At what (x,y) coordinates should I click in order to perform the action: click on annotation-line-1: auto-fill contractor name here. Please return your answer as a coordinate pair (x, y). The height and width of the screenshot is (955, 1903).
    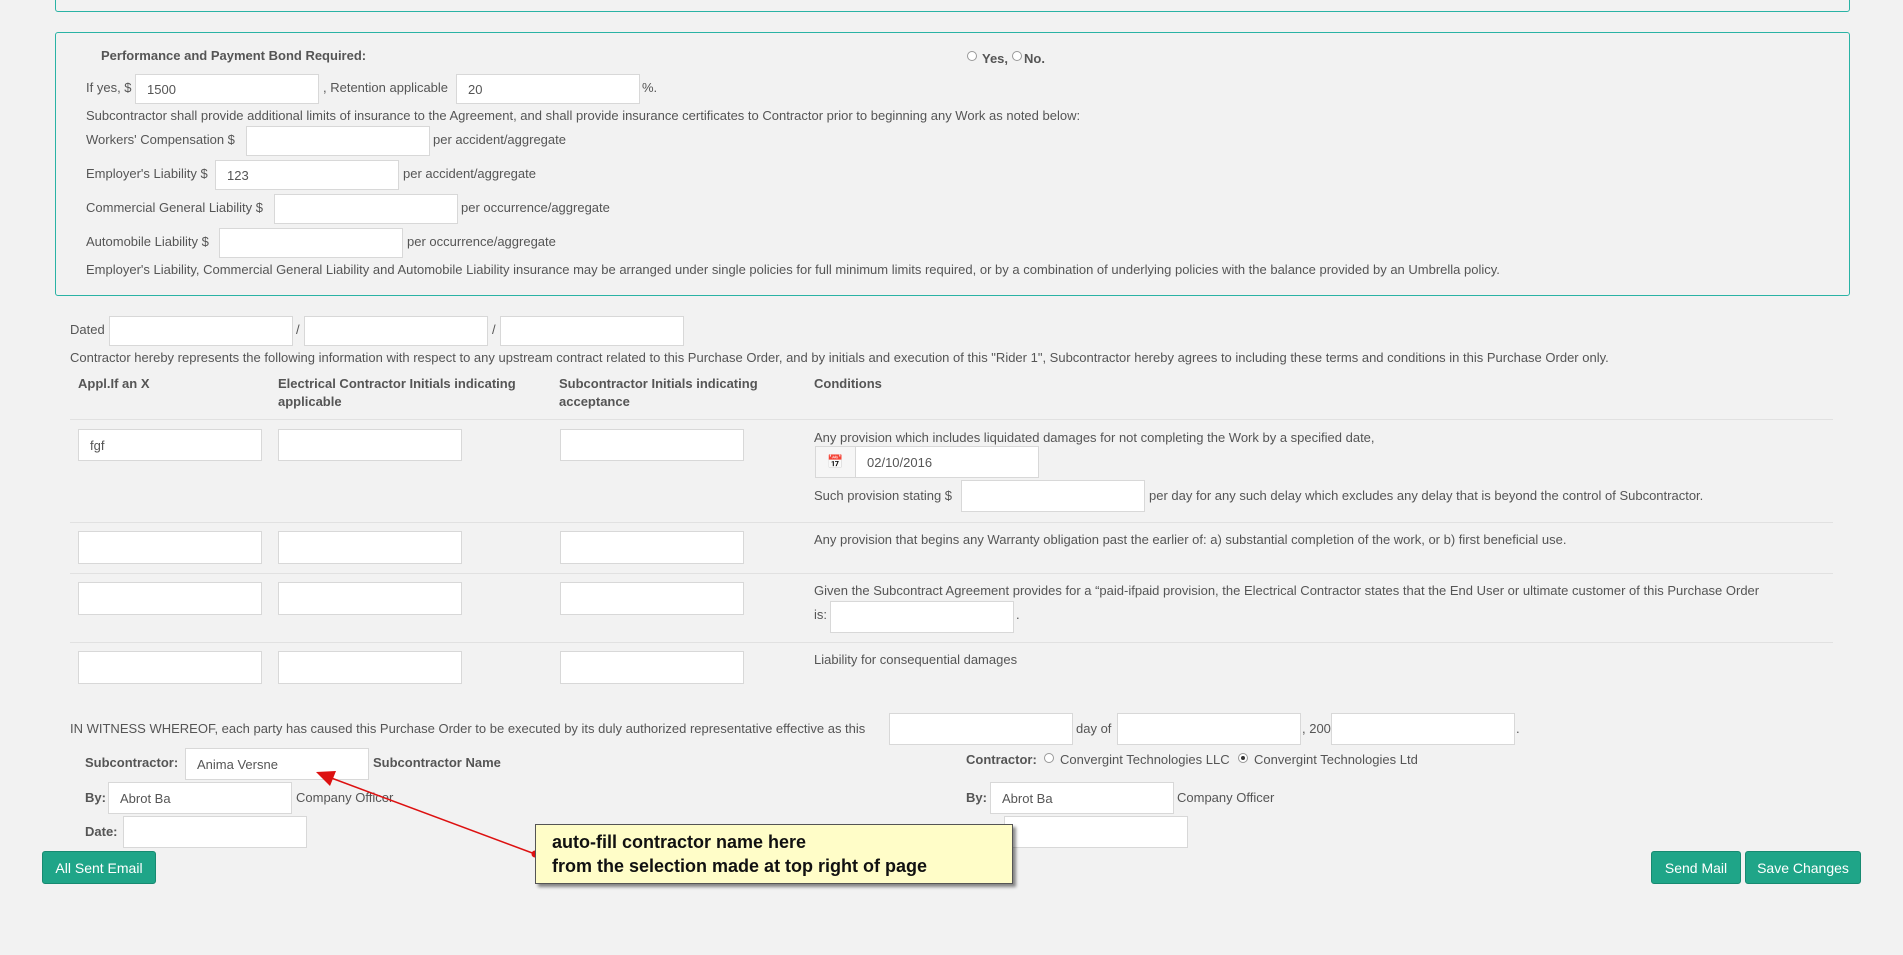
    Looking at the image, I should click on (679, 842).